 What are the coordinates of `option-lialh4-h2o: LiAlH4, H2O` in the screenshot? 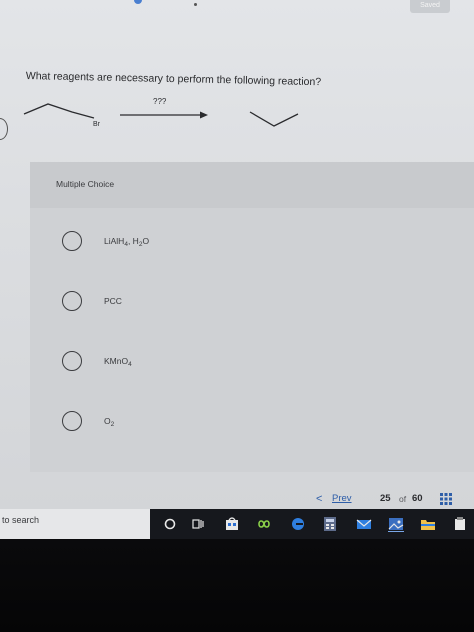 It's located at (252, 242).